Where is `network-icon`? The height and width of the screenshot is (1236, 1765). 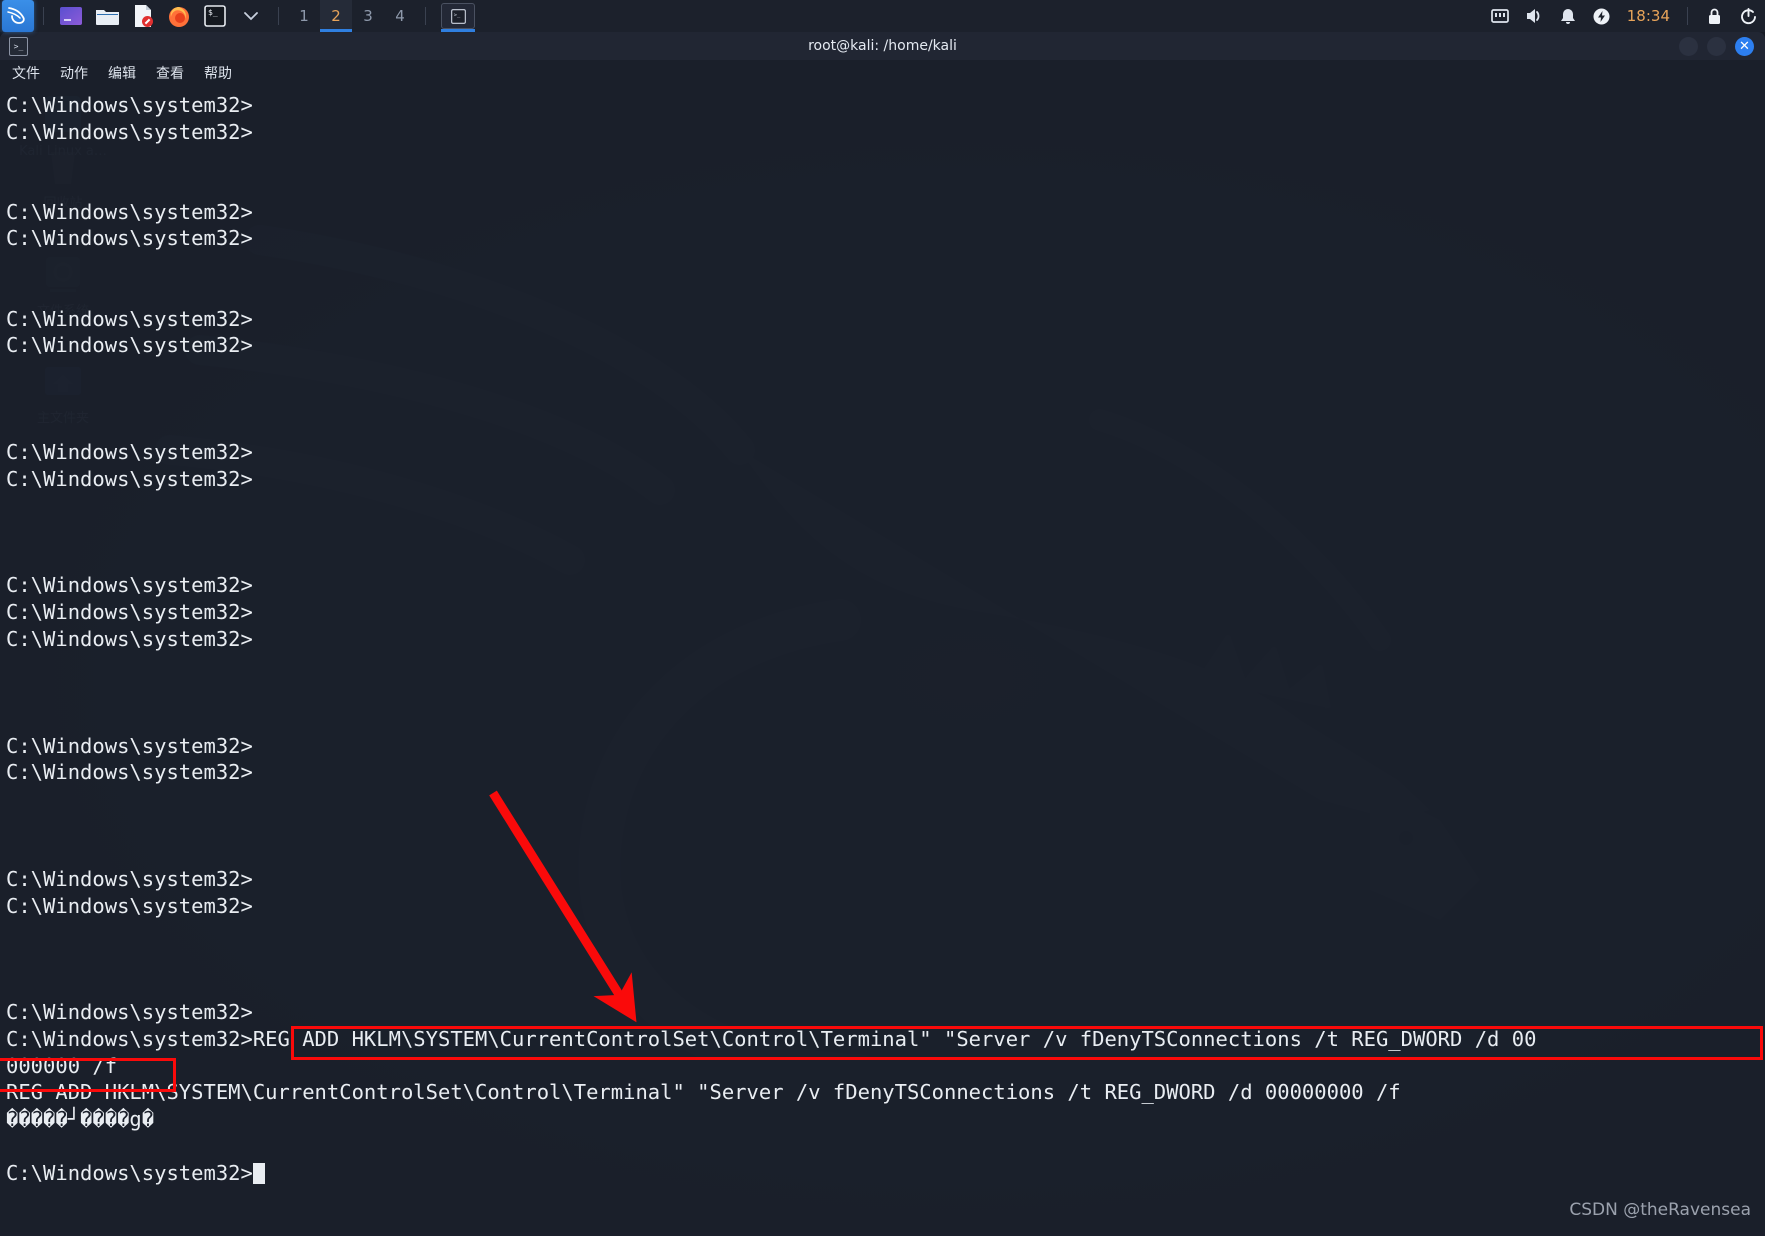 network-icon is located at coordinates (1500, 16).